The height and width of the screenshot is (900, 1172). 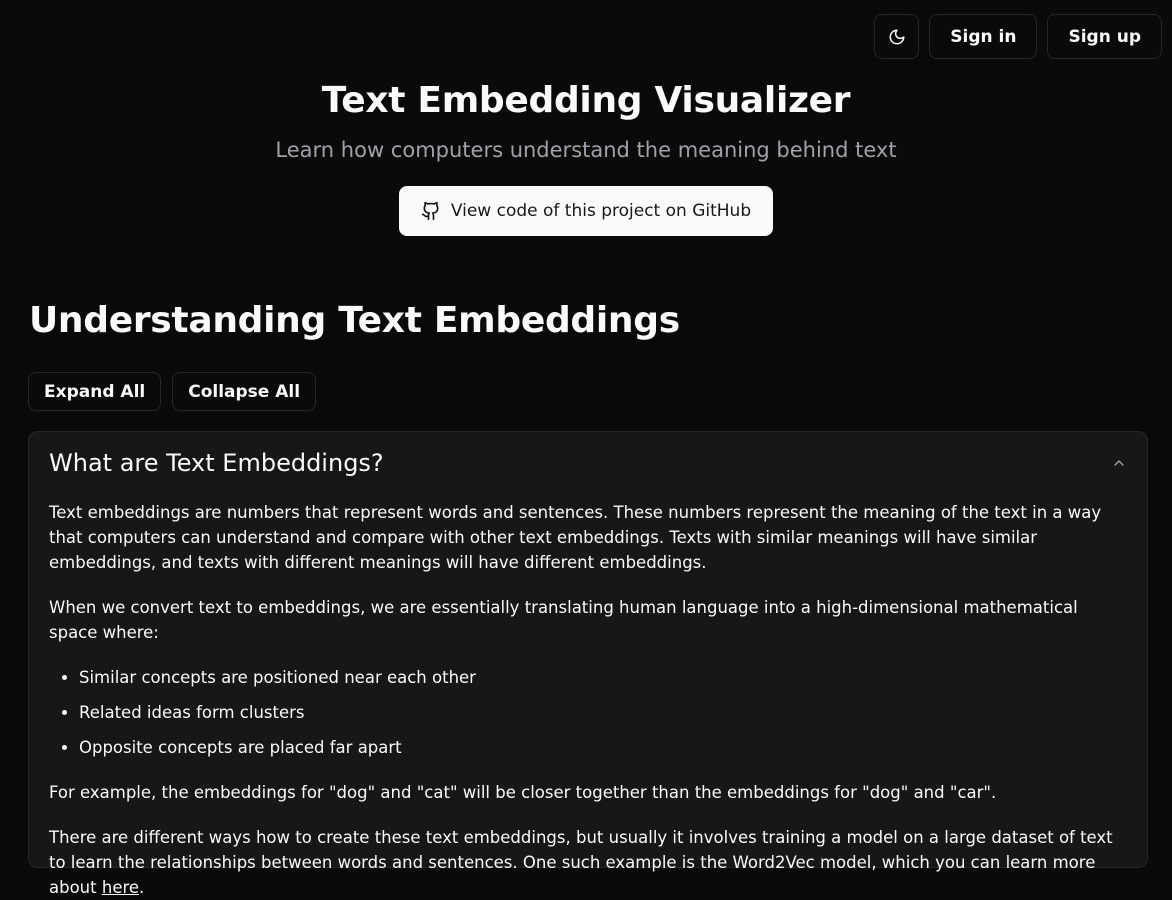 What do you see at coordinates (603, 747) in the screenshot?
I see `list-item: Opposite concepts are placed far apart` at bounding box center [603, 747].